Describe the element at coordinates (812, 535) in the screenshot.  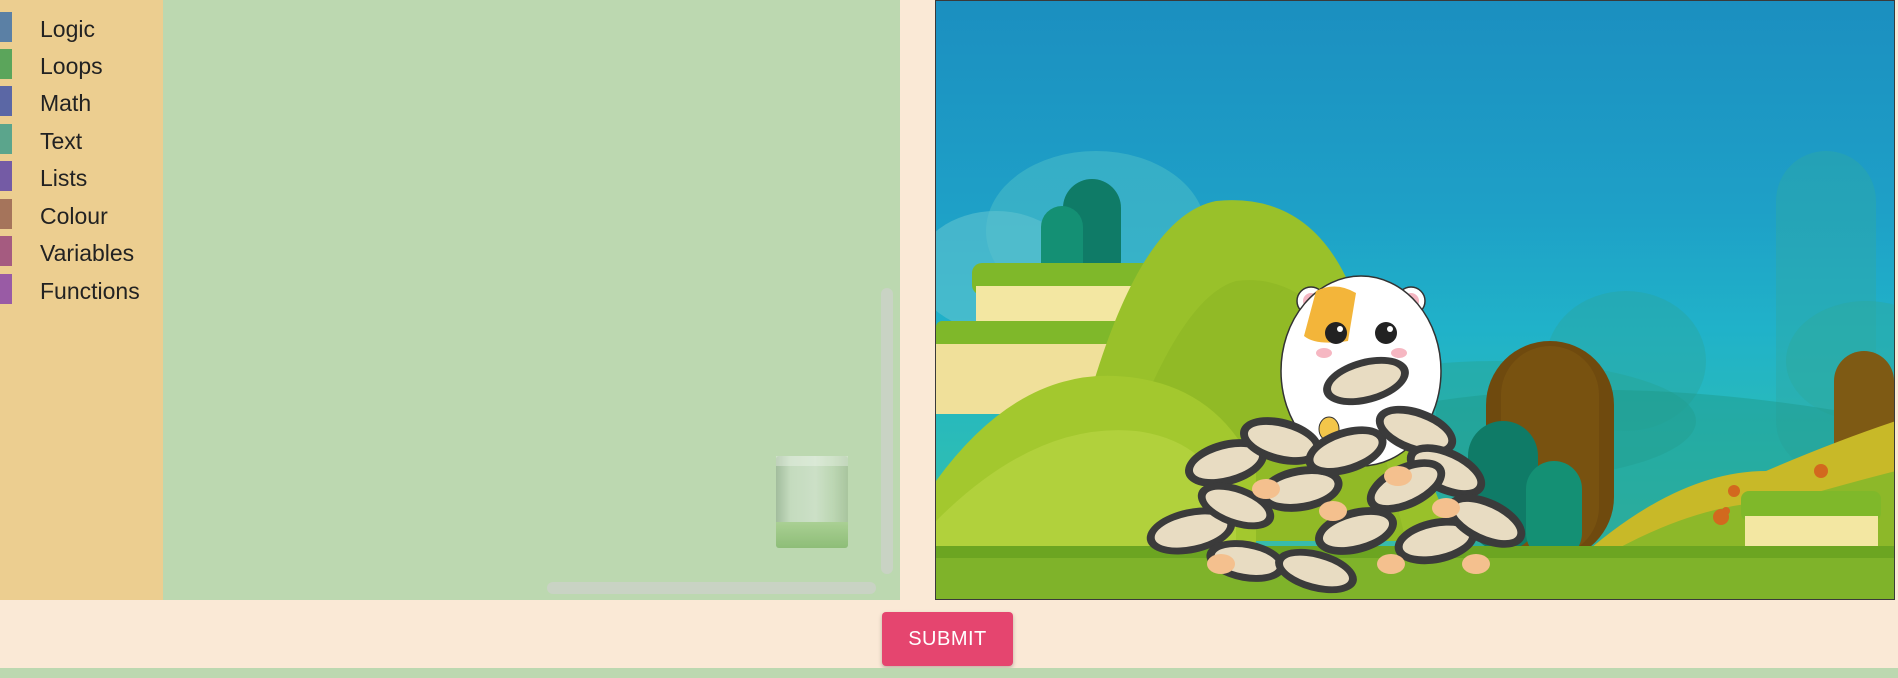
I see `trash-body` at that location.